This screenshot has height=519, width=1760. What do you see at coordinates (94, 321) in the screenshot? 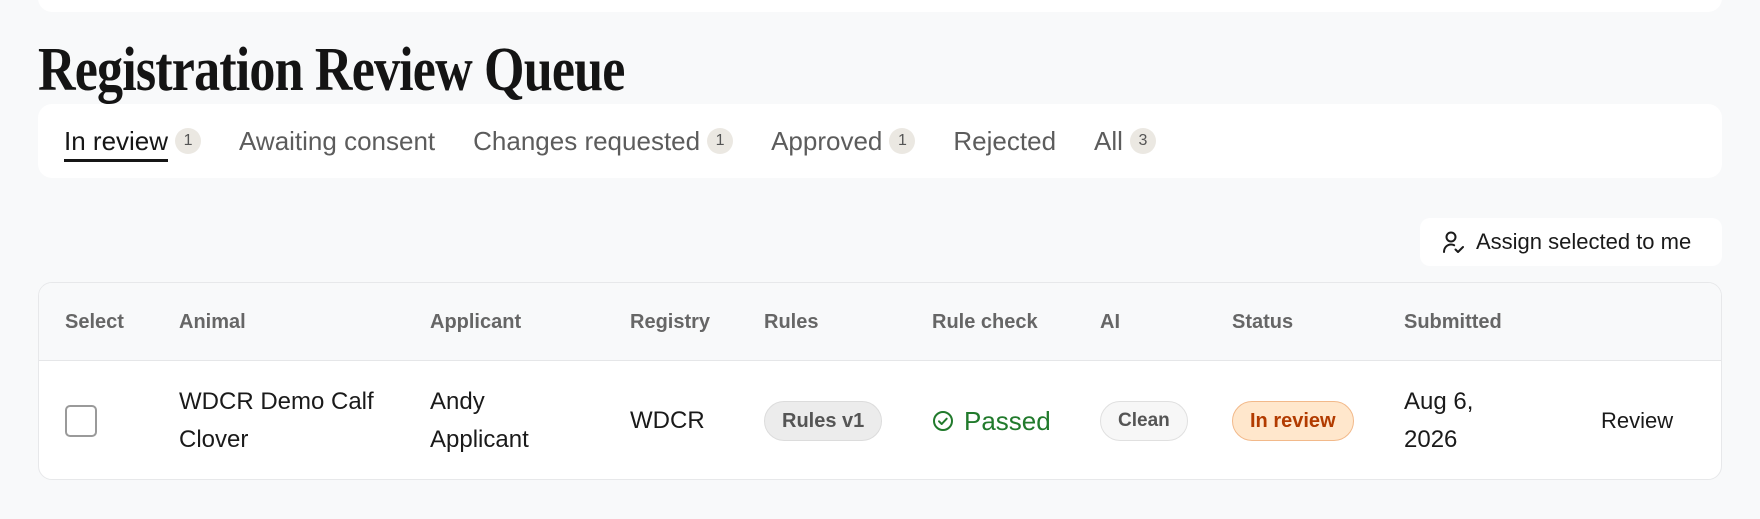
I see `column-header-select: Select` at bounding box center [94, 321].